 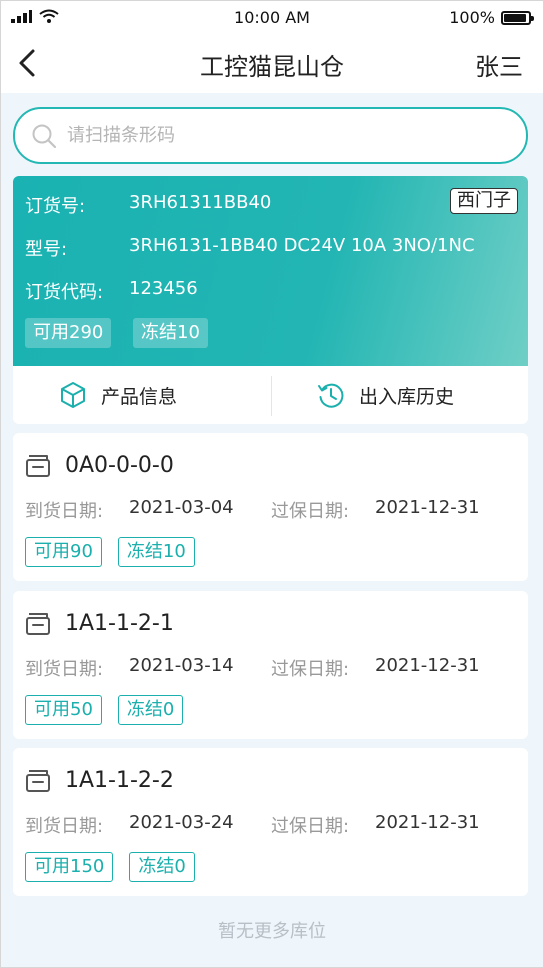 I want to click on model-row: 型号: 3RH6131-1BB40 DC24V 10A 3NO/1NC, so click(x=250, y=248).